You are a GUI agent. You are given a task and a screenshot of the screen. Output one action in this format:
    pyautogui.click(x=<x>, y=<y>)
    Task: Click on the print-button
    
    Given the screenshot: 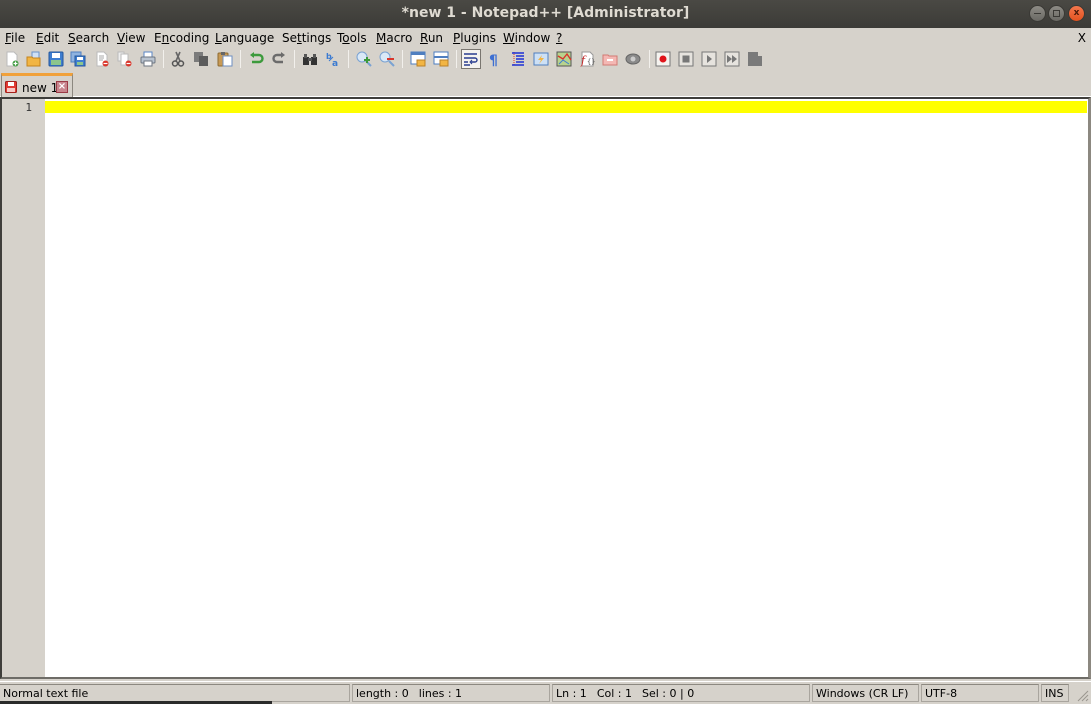 What is the action you would take?
    pyautogui.click(x=148, y=59)
    